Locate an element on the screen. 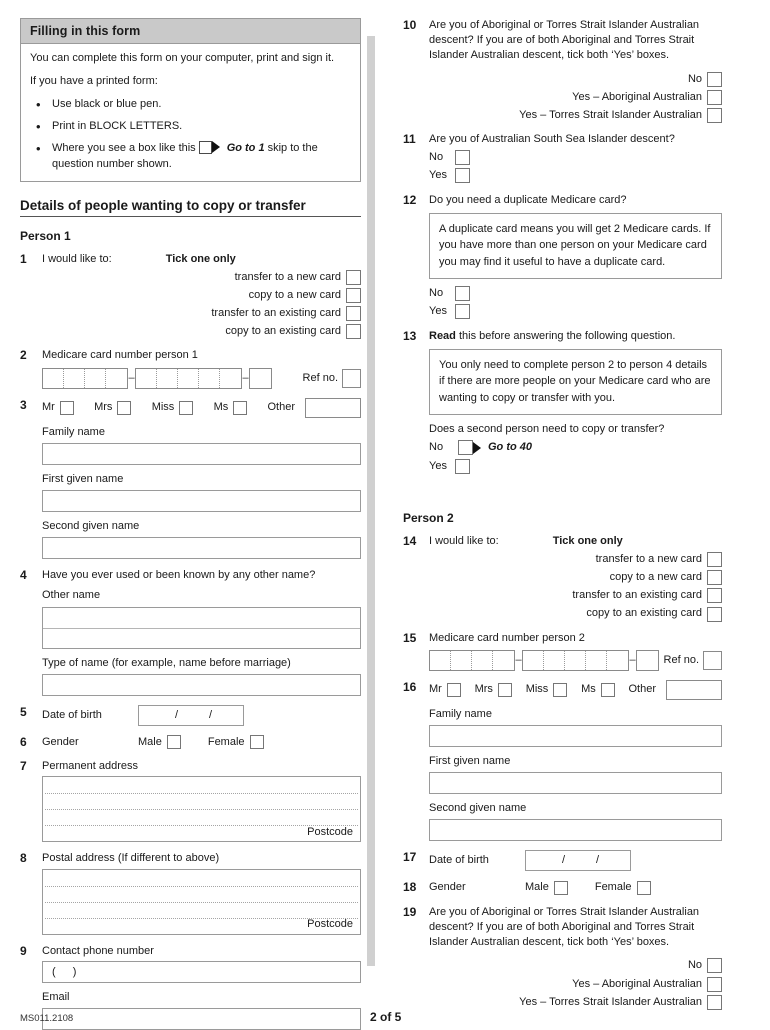 This screenshot has height=1030, width=770. person-1-heading: Person 1 is located at coordinates (45, 235).